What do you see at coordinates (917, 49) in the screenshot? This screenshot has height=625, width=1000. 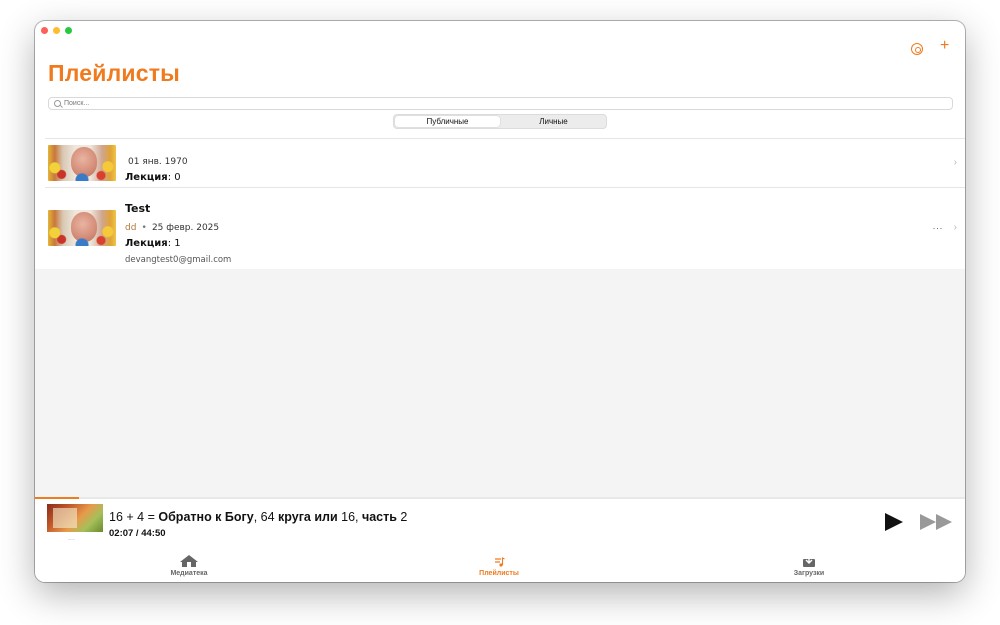 I see `settings-circle-icon` at bounding box center [917, 49].